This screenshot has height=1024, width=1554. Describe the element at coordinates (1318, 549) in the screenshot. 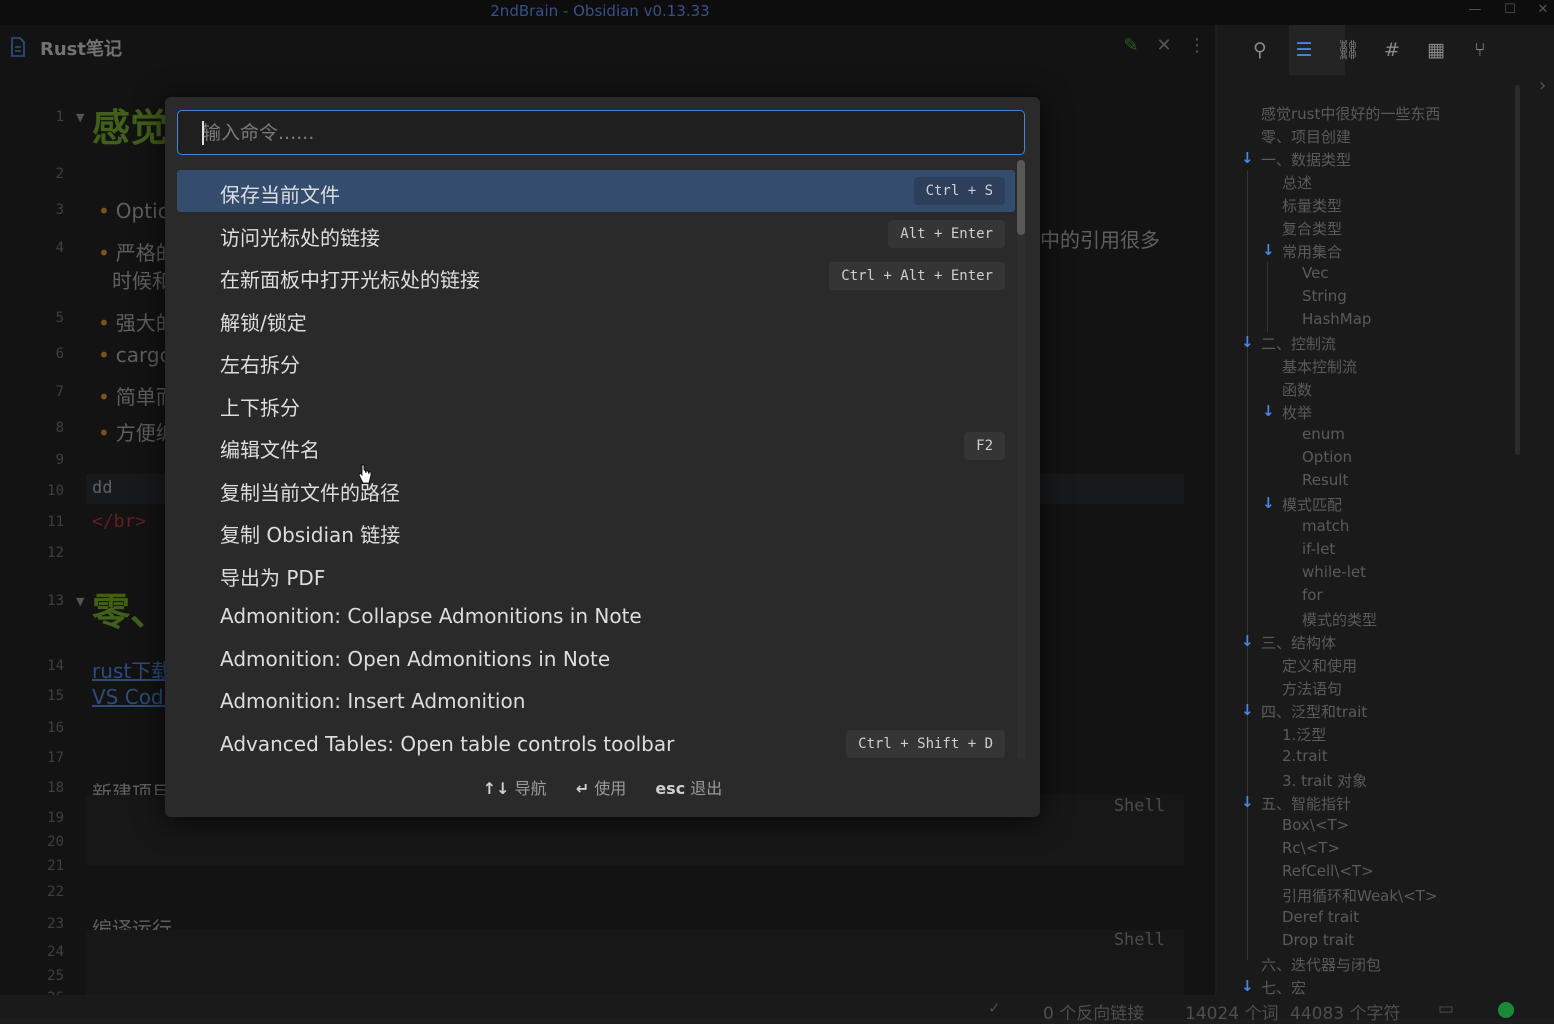

I see `outline-item: if-let` at that location.